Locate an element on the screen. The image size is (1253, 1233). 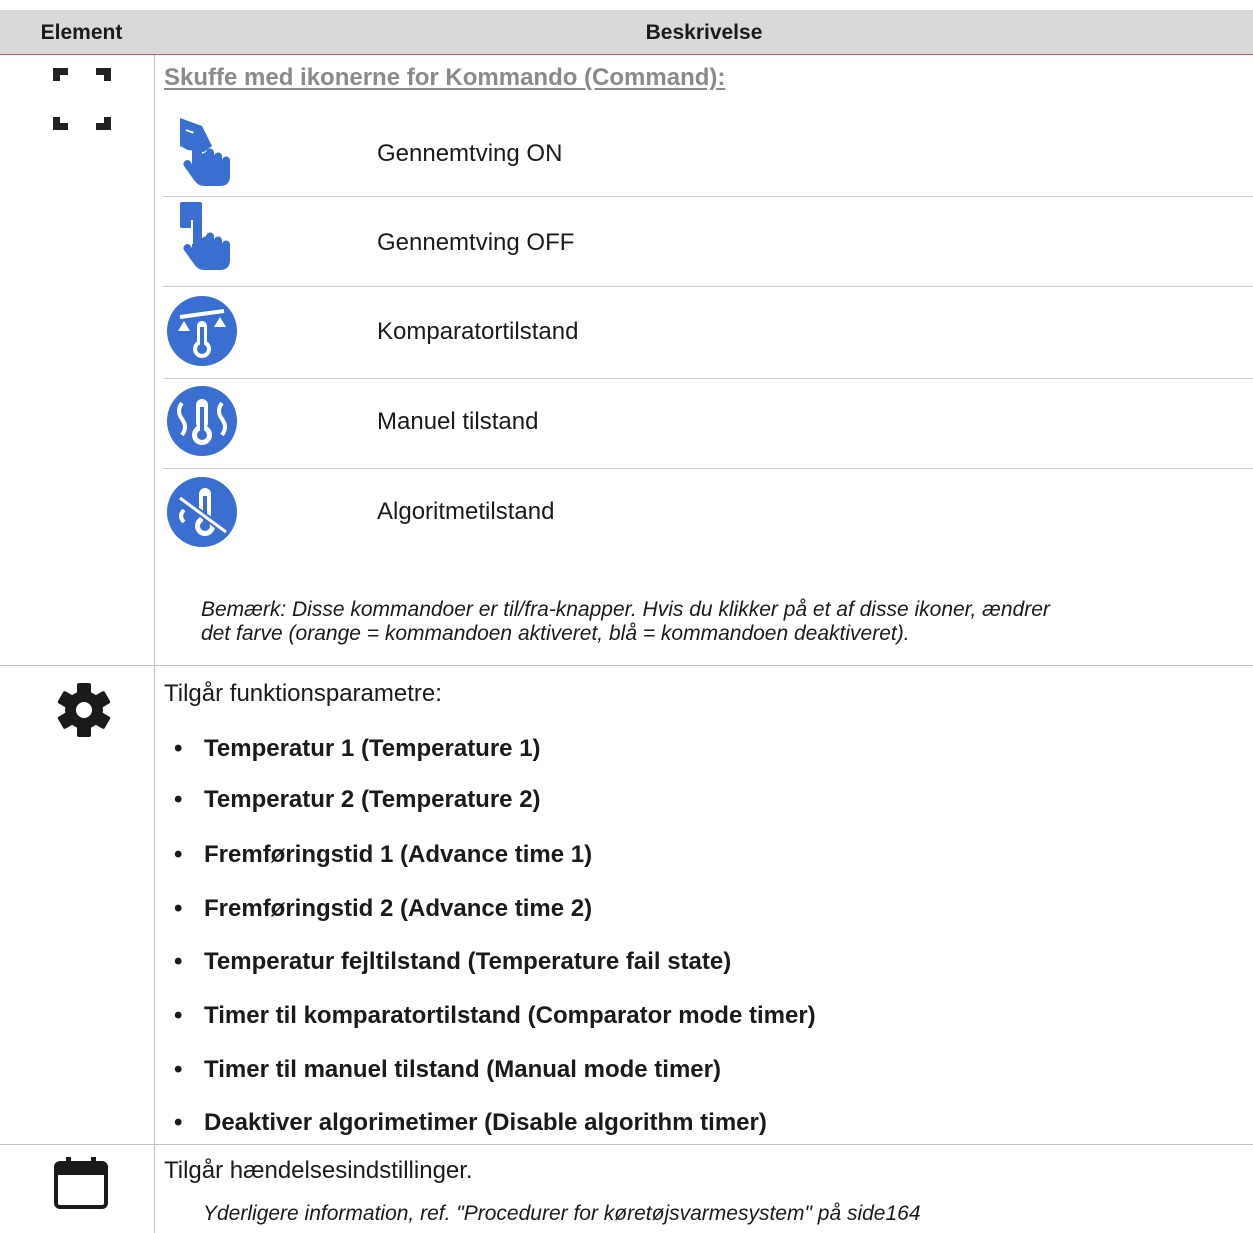
force-off-hand-icon is located at coordinates (202, 236).